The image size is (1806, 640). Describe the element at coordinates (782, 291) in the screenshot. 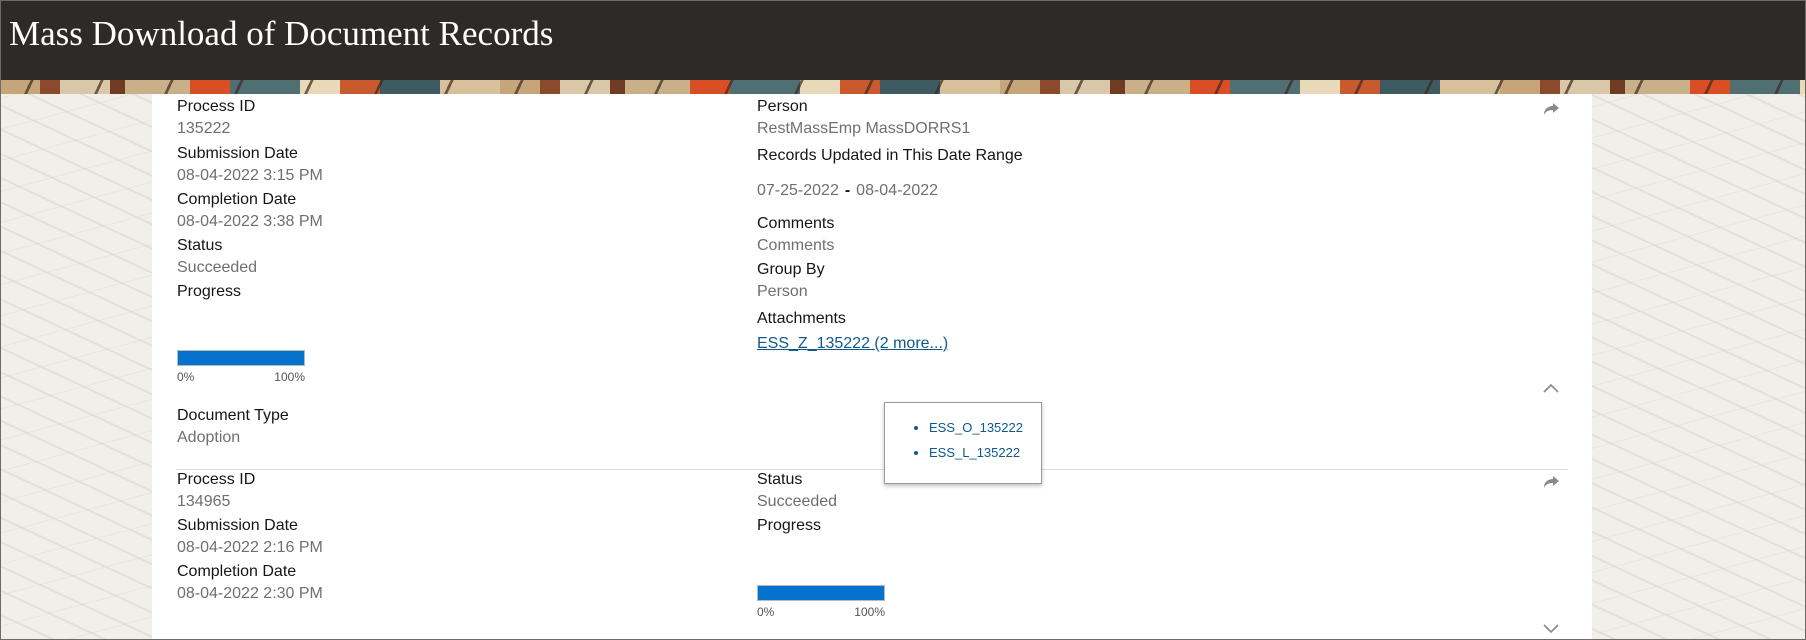

I see `group-by-value: Person` at that location.